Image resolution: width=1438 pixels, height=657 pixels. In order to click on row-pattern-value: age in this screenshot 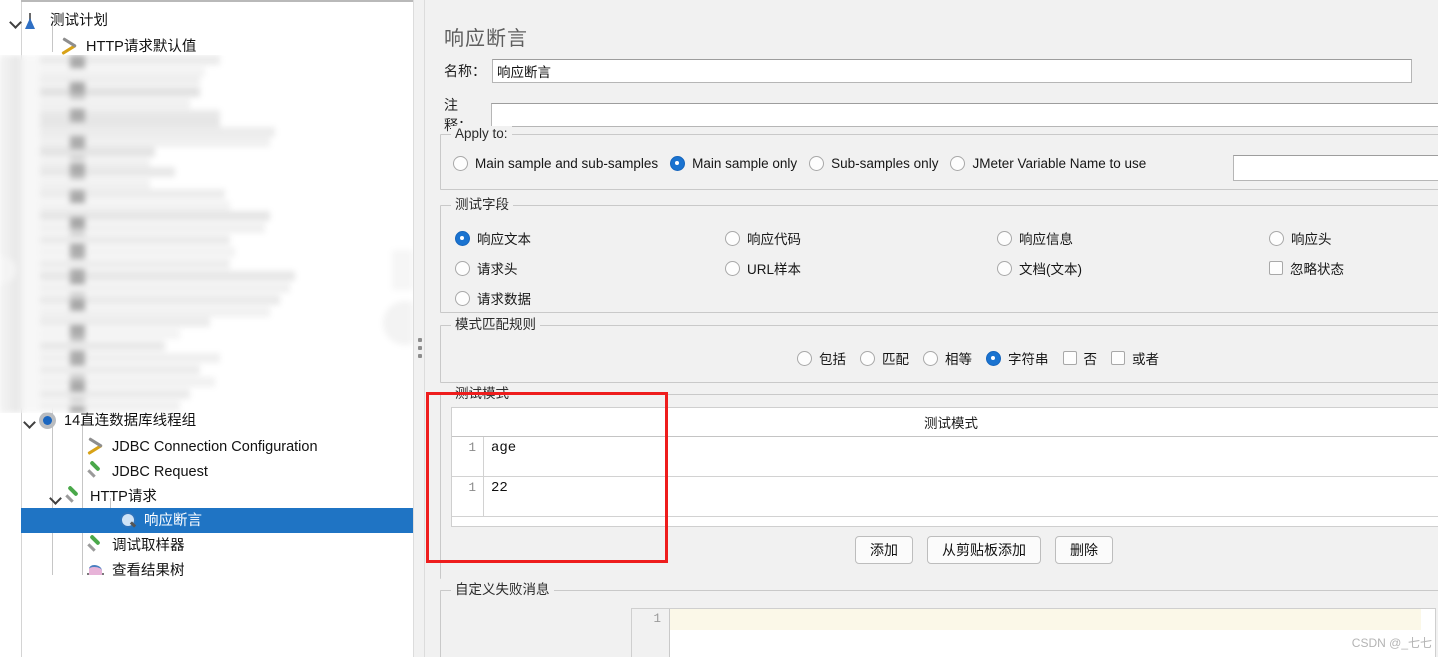, I will do `click(500, 446)`.